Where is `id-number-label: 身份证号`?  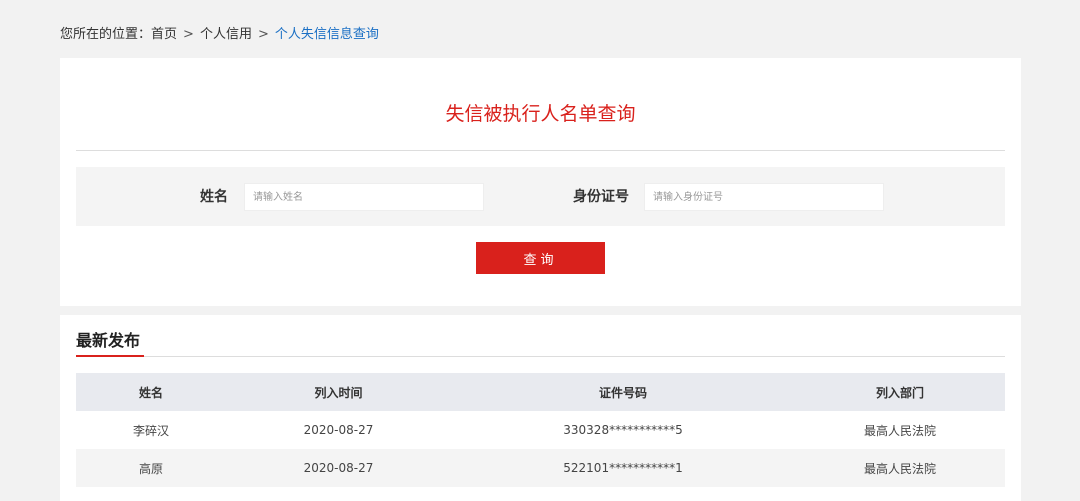
id-number-label: 身份证号 is located at coordinates (601, 197).